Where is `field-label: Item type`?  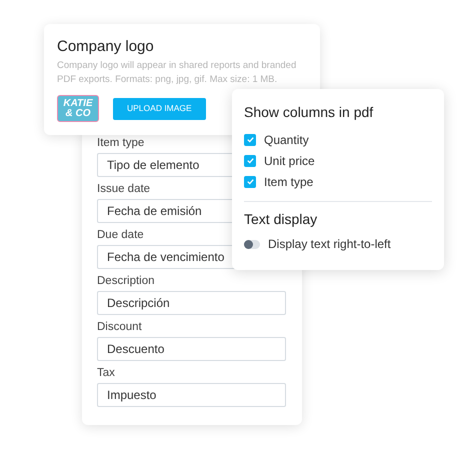 field-label: Item type is located at coordinates (120, 143).